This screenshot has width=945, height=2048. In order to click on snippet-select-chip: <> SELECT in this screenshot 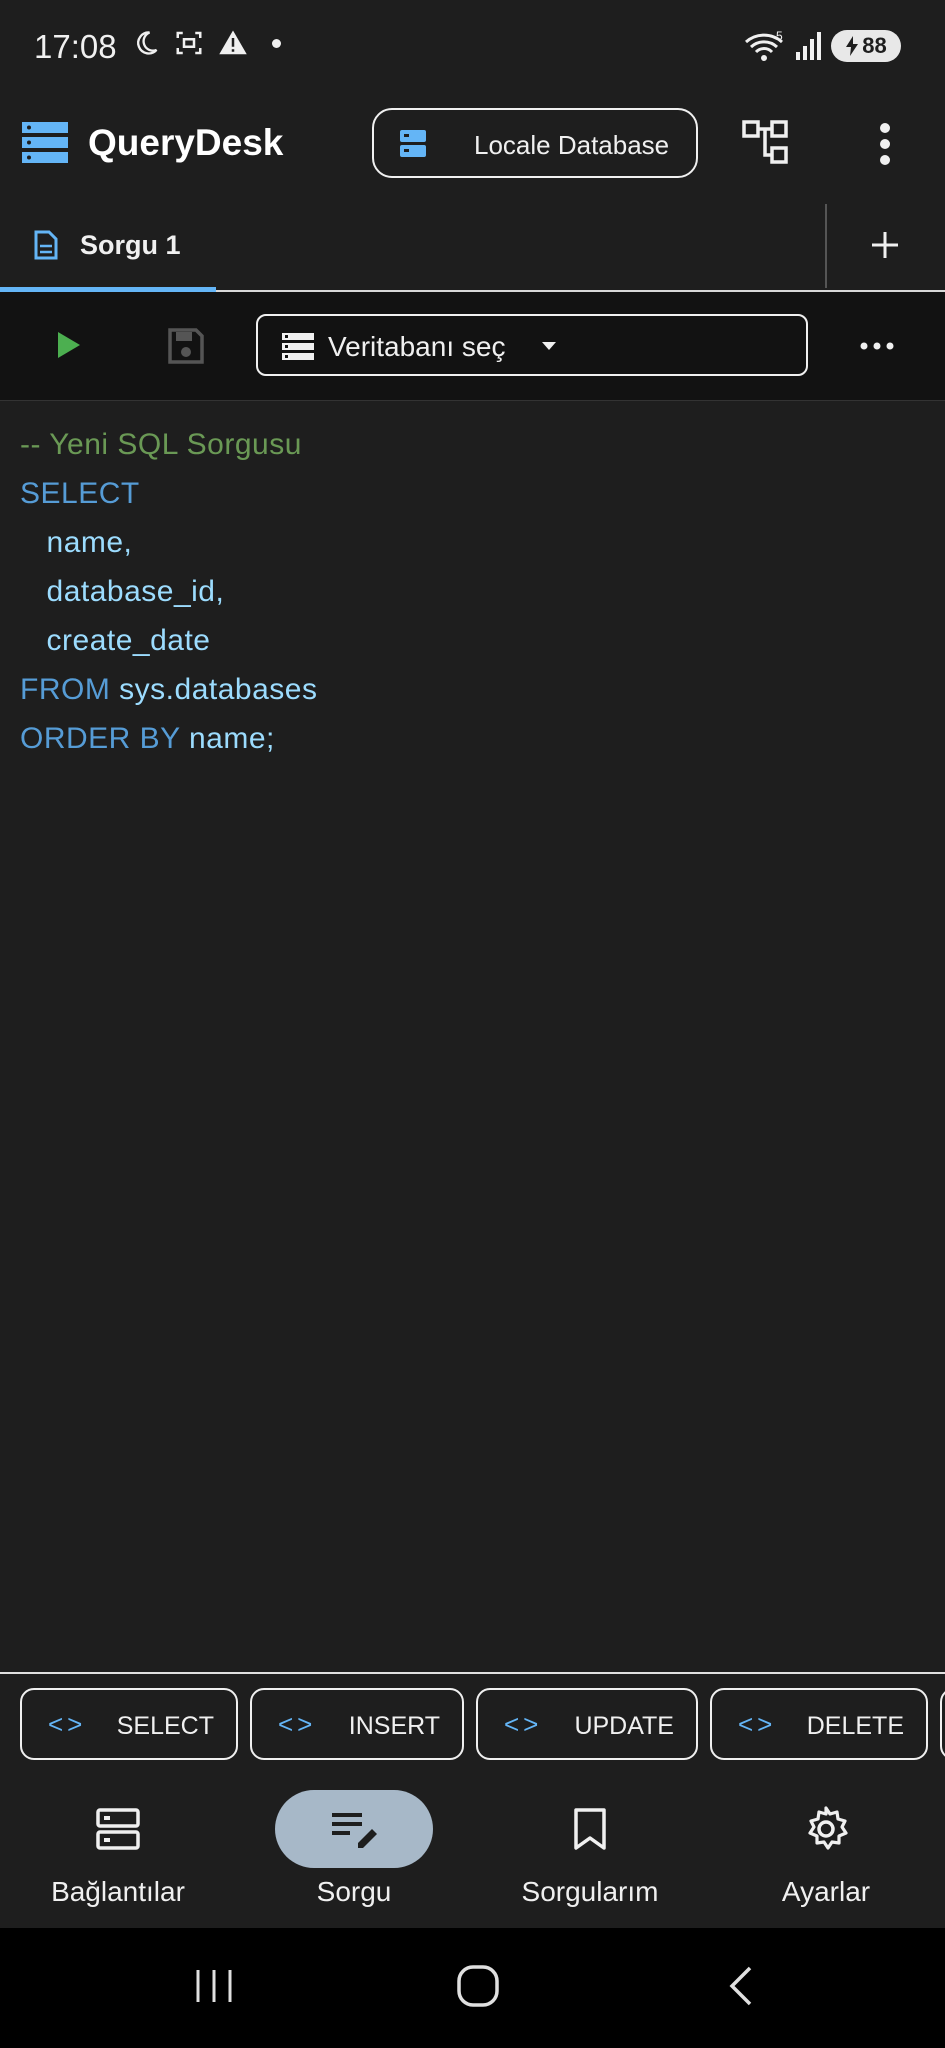, I will do `click(129, 1724)`.